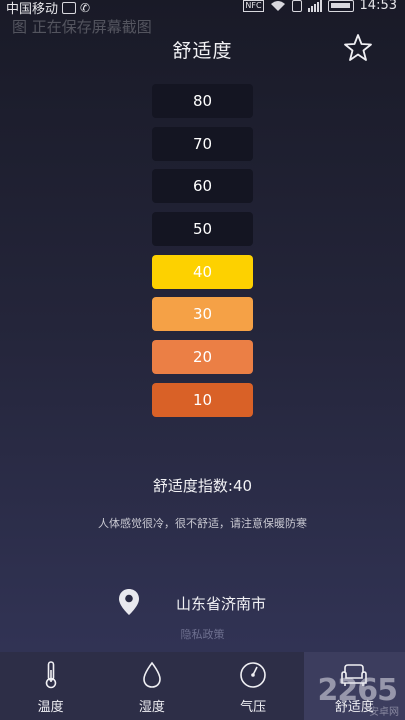 This screenshot has width=405, height=720. I want to click on status-right: NFC 14:53, so click(320, 6).